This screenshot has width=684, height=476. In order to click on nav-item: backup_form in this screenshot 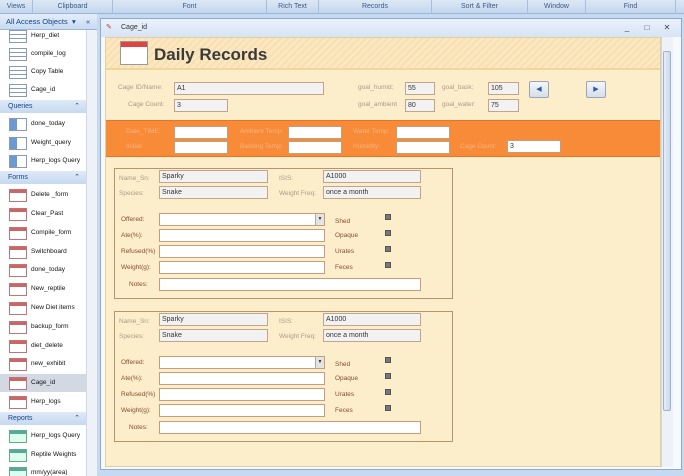, I will do `click(43, 327)`.